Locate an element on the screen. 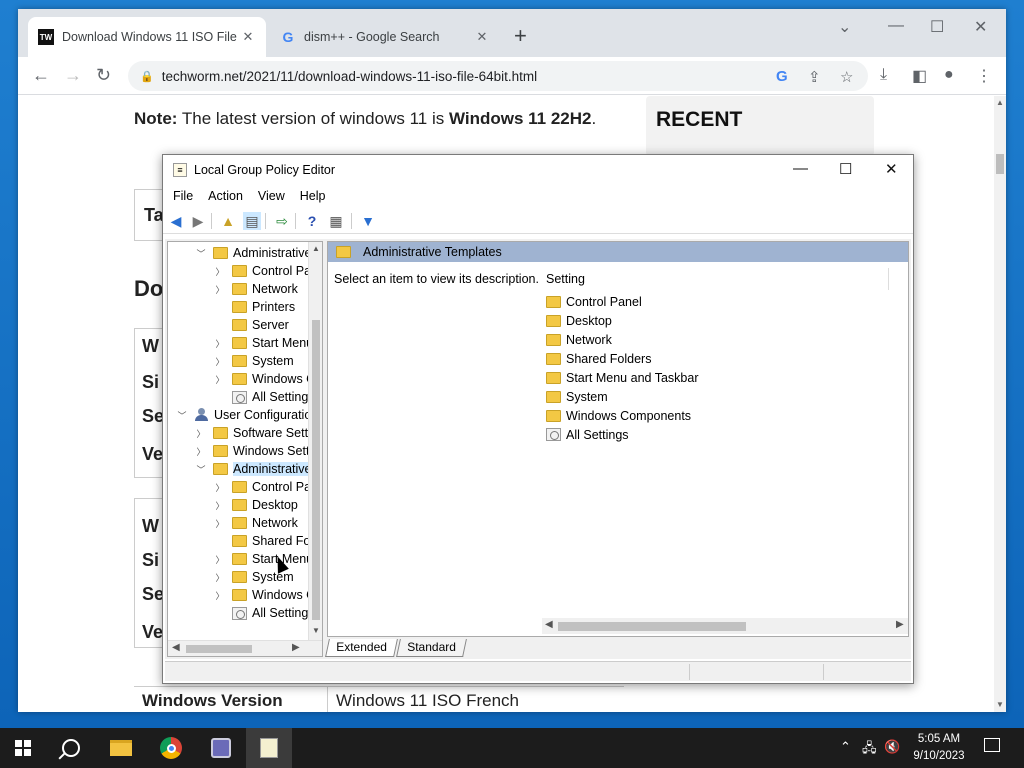 Image resolution: width=1024 pixels, height=768 pixels. back-arrow-icon: ◀ is located at coordinates (176, 221).